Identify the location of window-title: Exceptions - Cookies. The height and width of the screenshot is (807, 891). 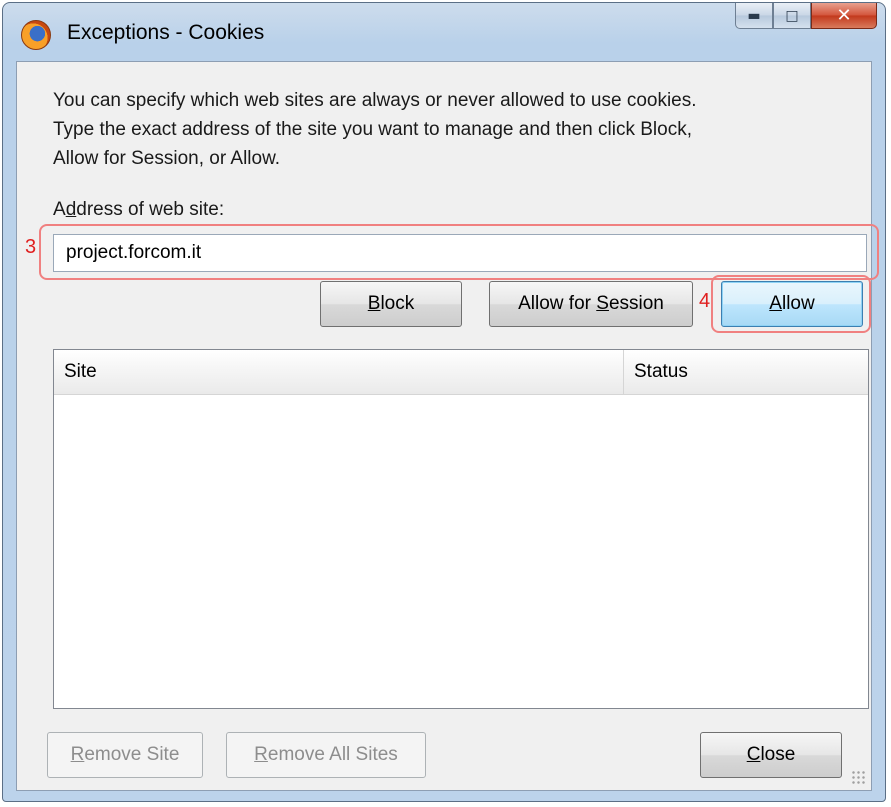
(166, 32).